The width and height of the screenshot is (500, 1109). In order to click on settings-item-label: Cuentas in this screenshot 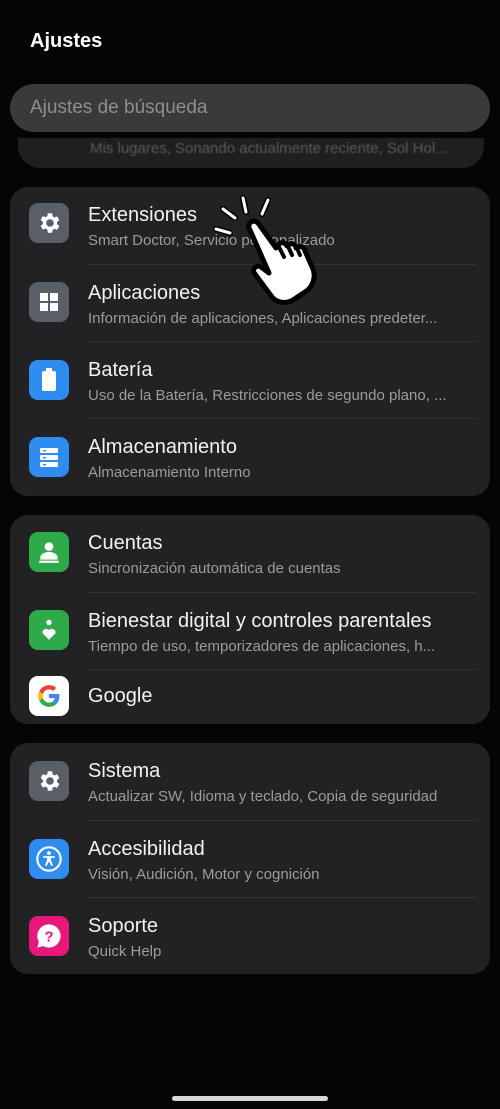, I will do `click(125, 543)`.